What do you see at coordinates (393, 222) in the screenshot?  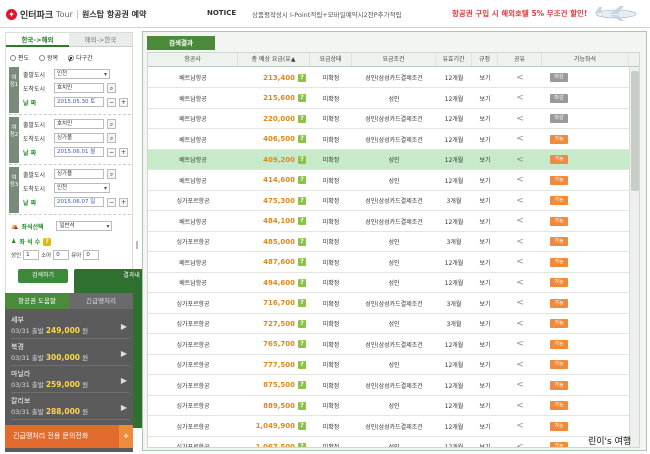 I see `table-row: 베트남항공 484,100? 미확정 성인(삼성카드결제조건 12개월 보기 < 가능` at bounding box center [393, 222].